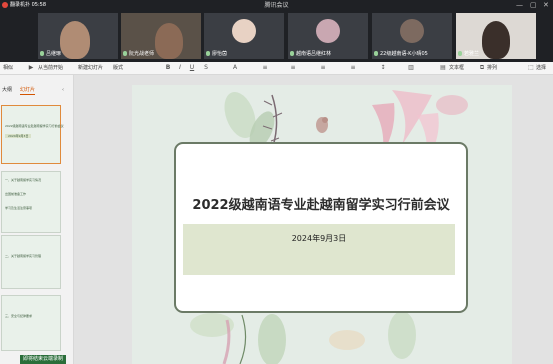 The height and width of the screenshot is (364, 553). I want to click on maximize-icon: ▢, so click(533, 5).